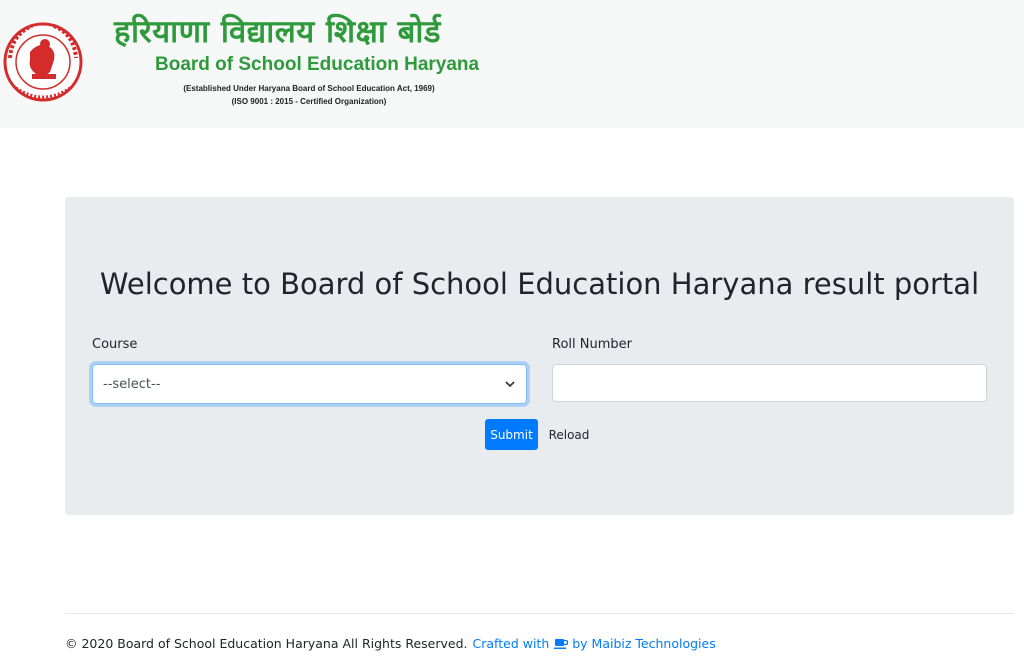  What do you see at coordinates (510, 384) in the screenshot?
I see `chevron-down-icon` at bounding box center [510, 384].